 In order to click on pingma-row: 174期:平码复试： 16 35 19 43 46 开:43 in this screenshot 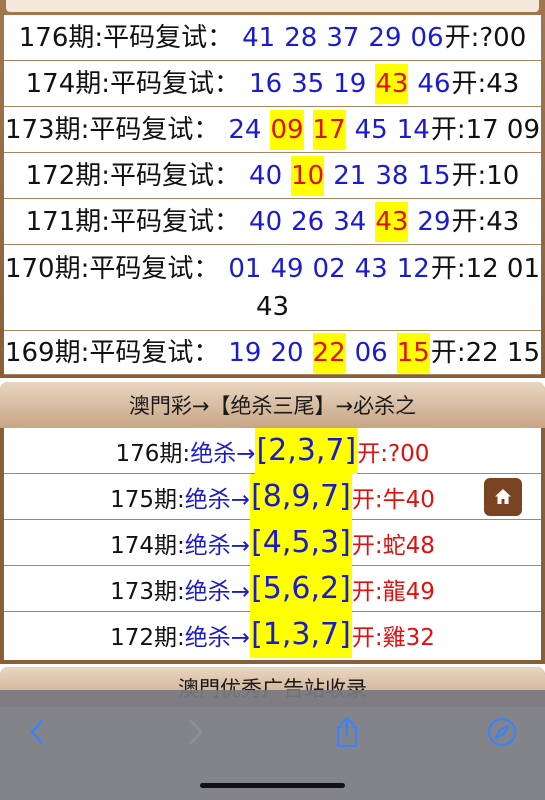, I will do `click(272, 84)`.